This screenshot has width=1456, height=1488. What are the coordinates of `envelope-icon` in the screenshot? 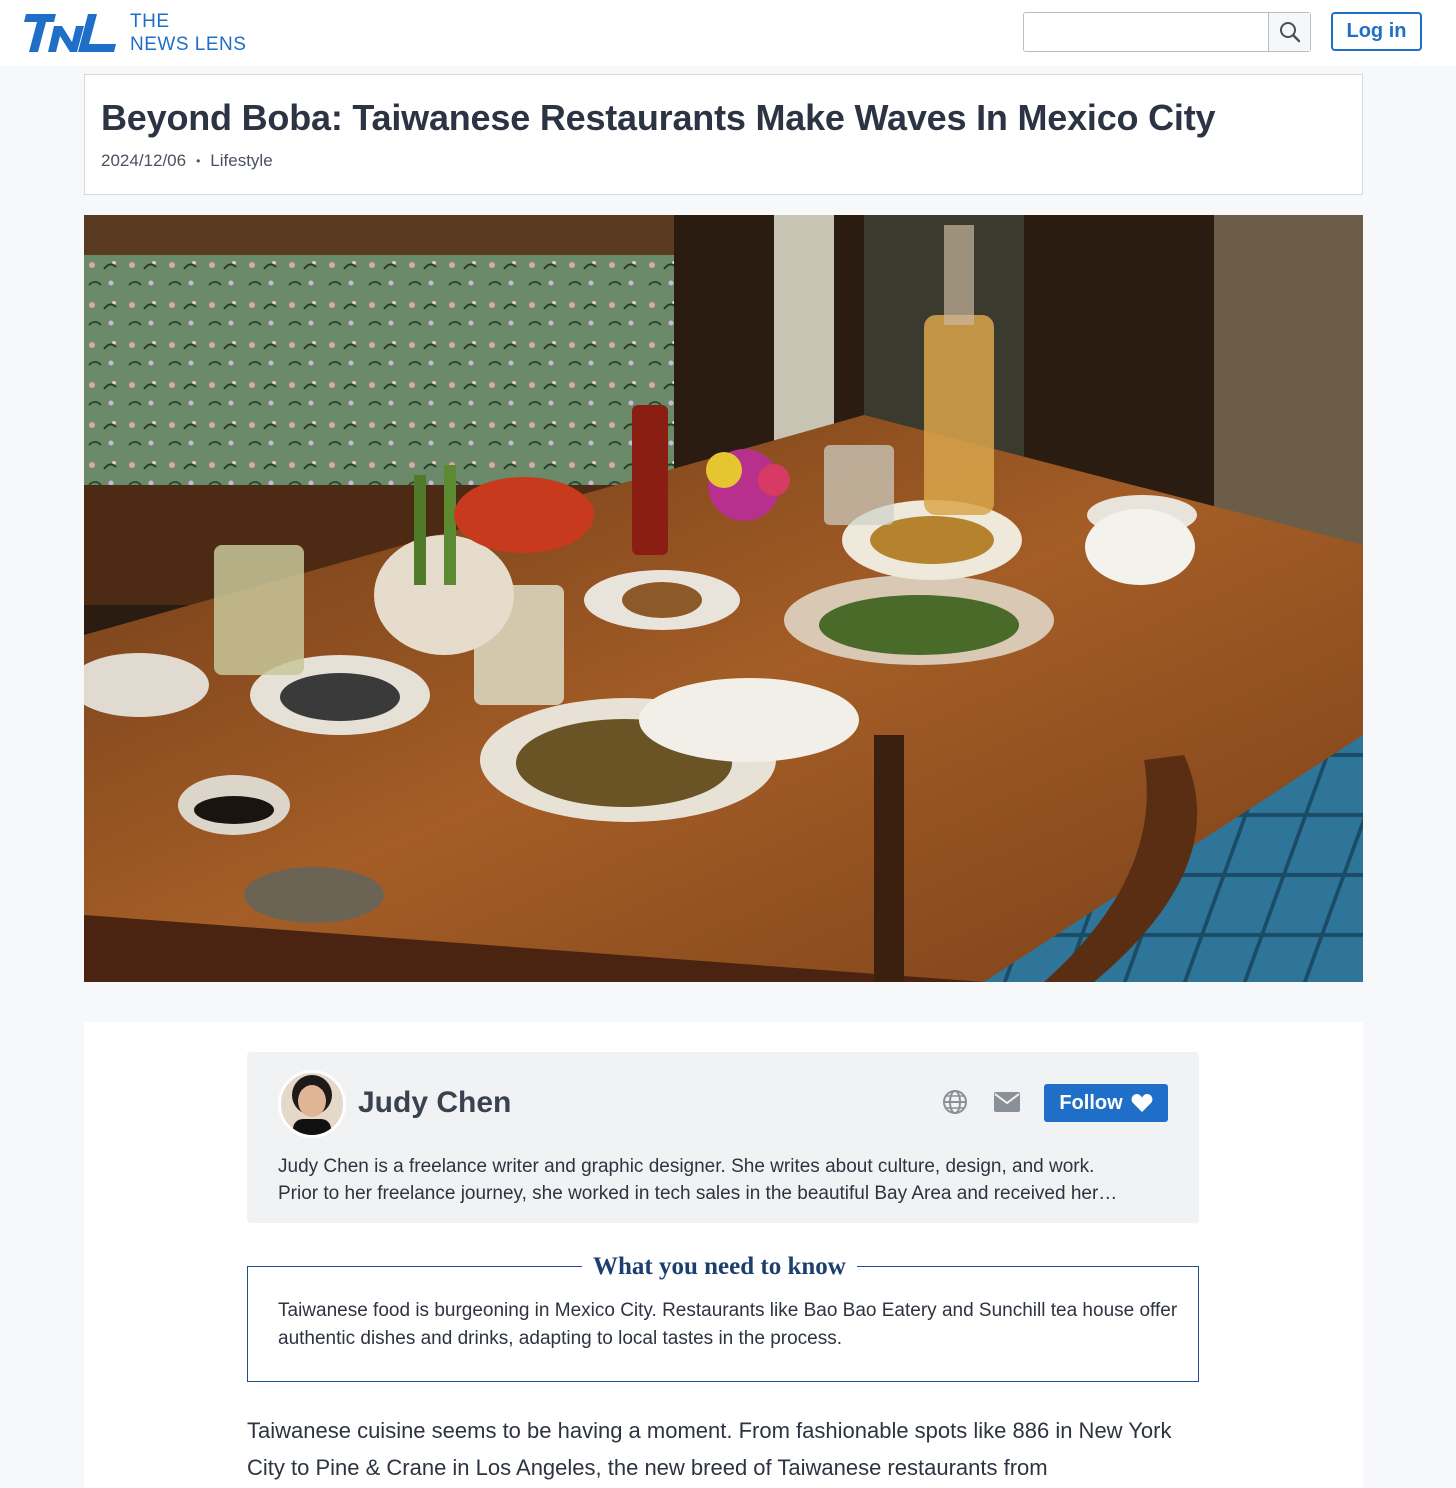 It's located at (1007, 1102).